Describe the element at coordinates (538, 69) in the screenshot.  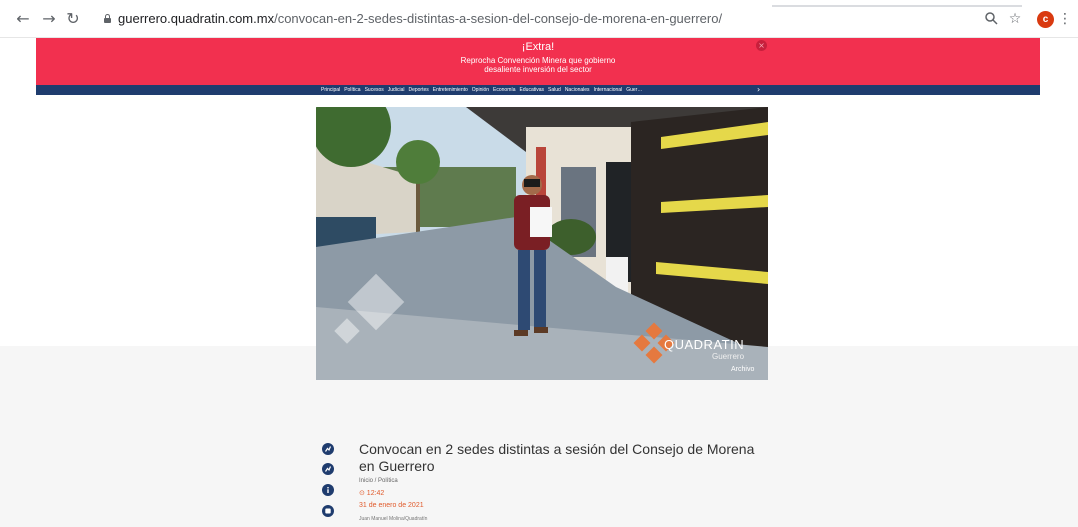
I see `banner-line-2: desaliente inversión del sector` at that location.